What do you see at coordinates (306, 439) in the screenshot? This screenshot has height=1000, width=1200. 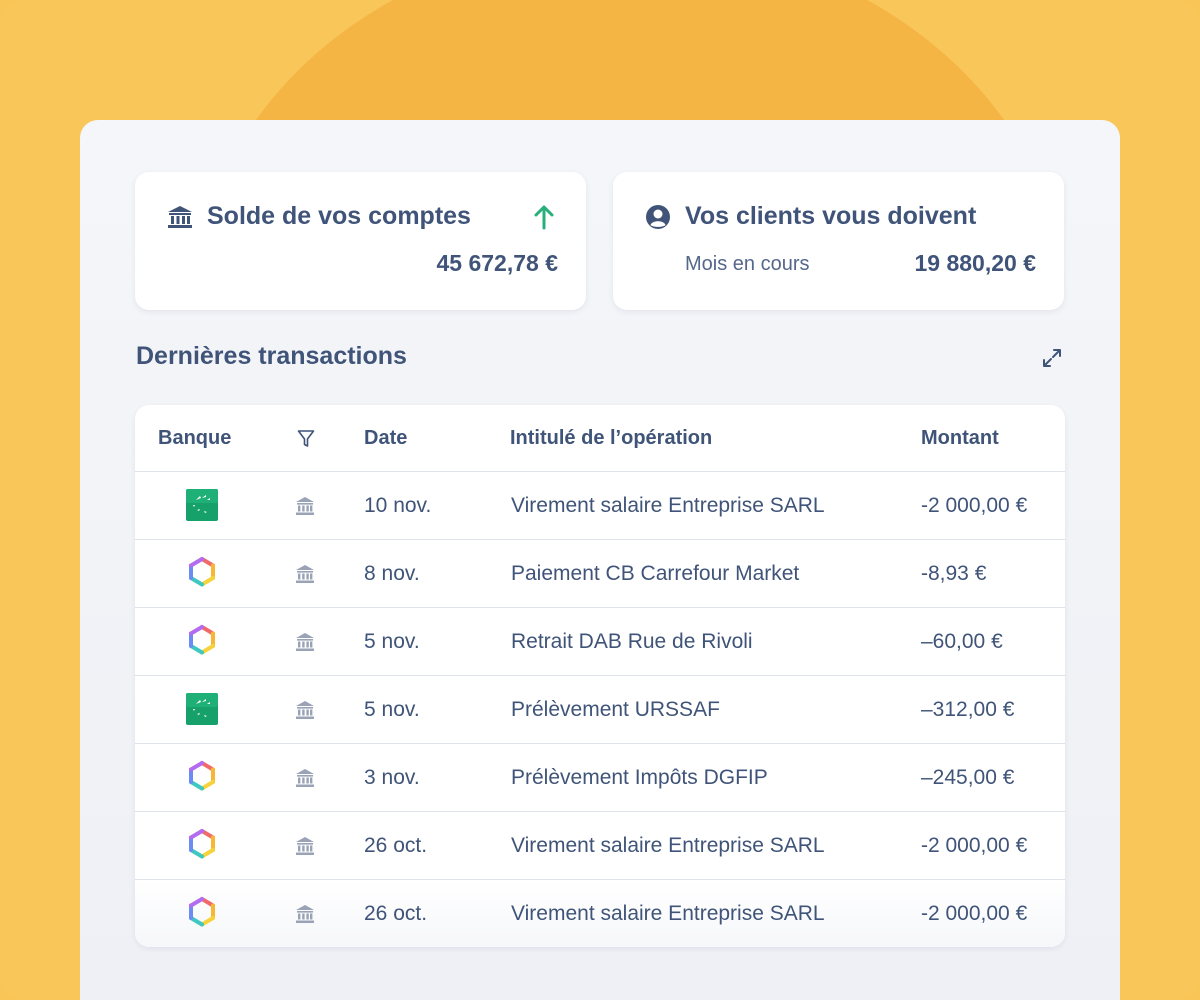 I see `filter-icon` at bounding box center [306, 439].